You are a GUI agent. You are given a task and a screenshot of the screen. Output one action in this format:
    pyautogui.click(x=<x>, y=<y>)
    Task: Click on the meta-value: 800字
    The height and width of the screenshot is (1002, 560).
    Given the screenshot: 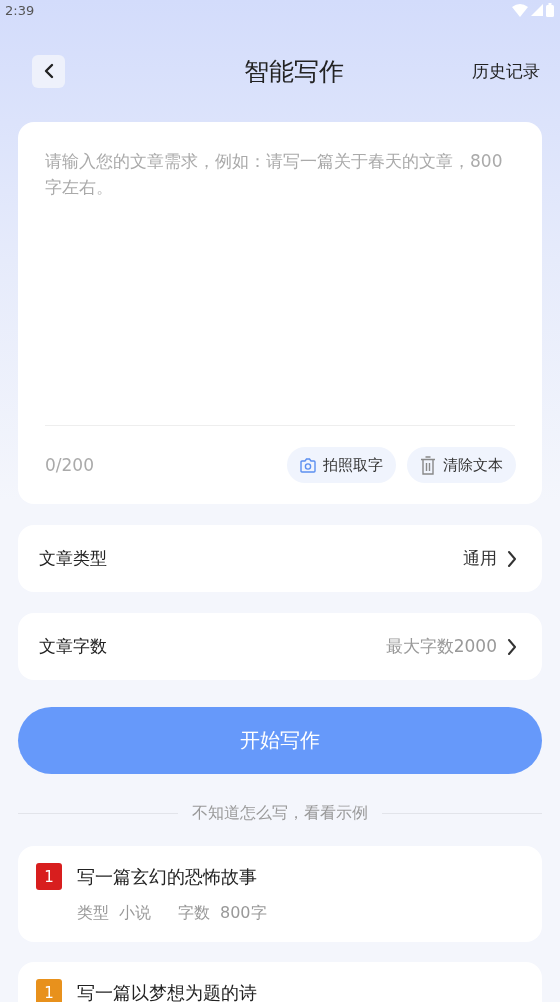 What is the action you would take?
    pyautogui.click(x=243, y=913)
    